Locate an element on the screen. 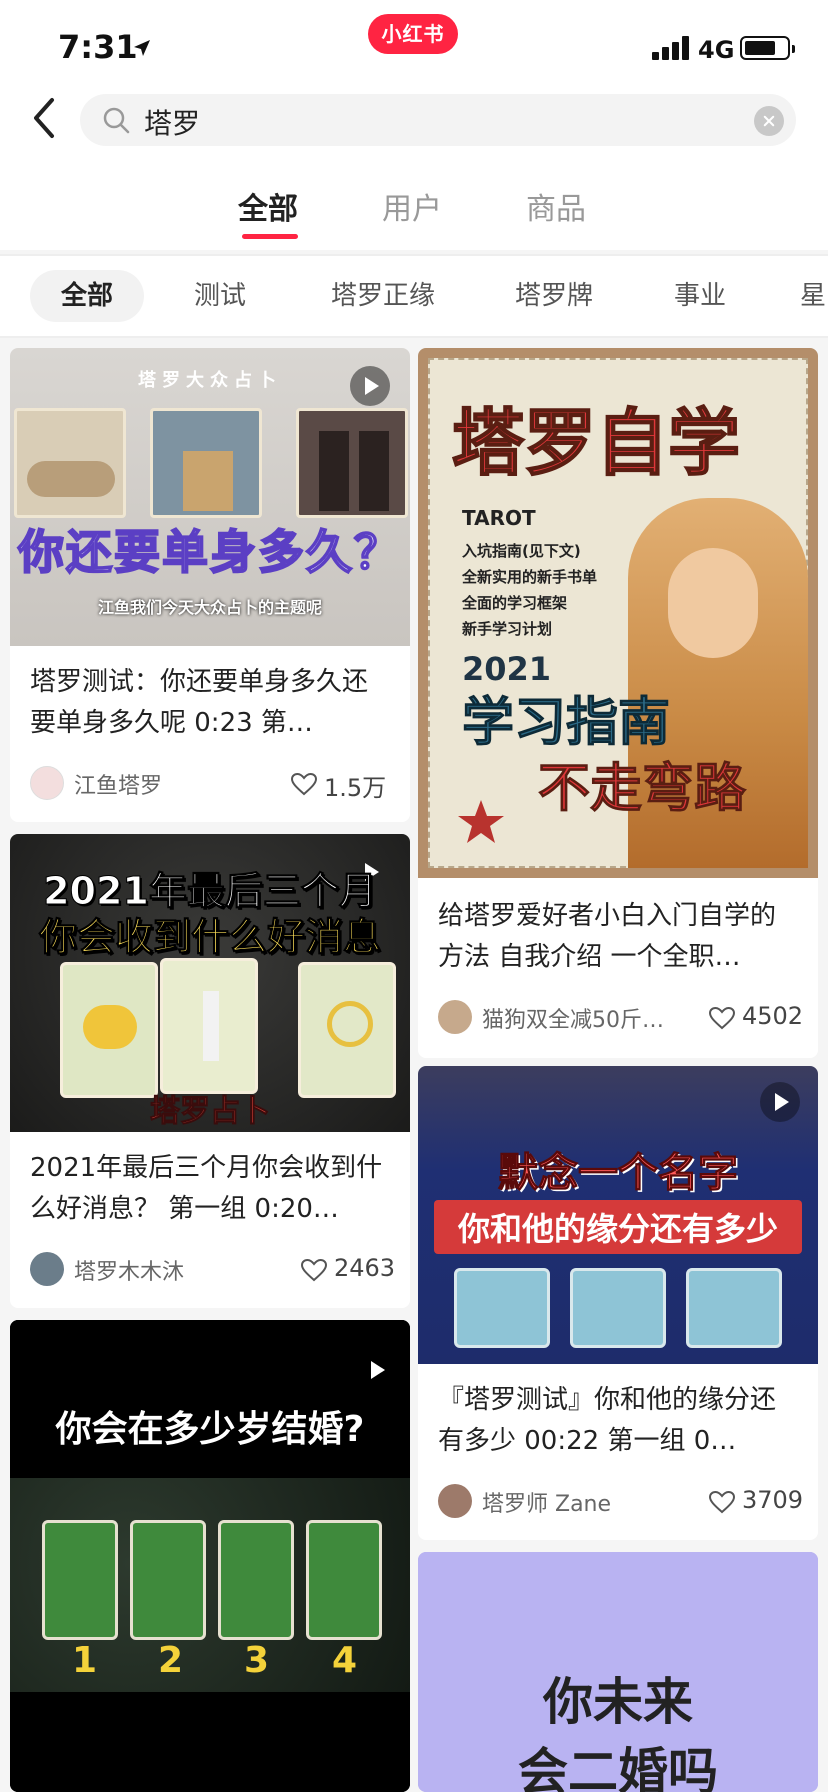  card-number: 1 is located at coordinates (85, 1660).